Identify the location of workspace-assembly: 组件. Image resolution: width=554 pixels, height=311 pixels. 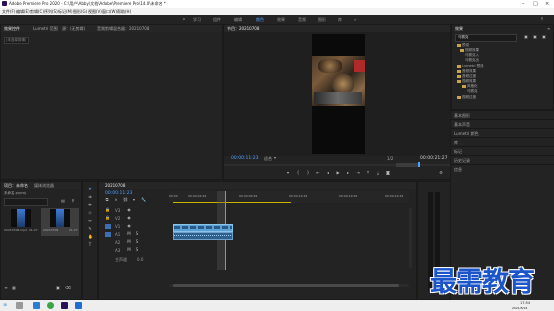
(217, 20).